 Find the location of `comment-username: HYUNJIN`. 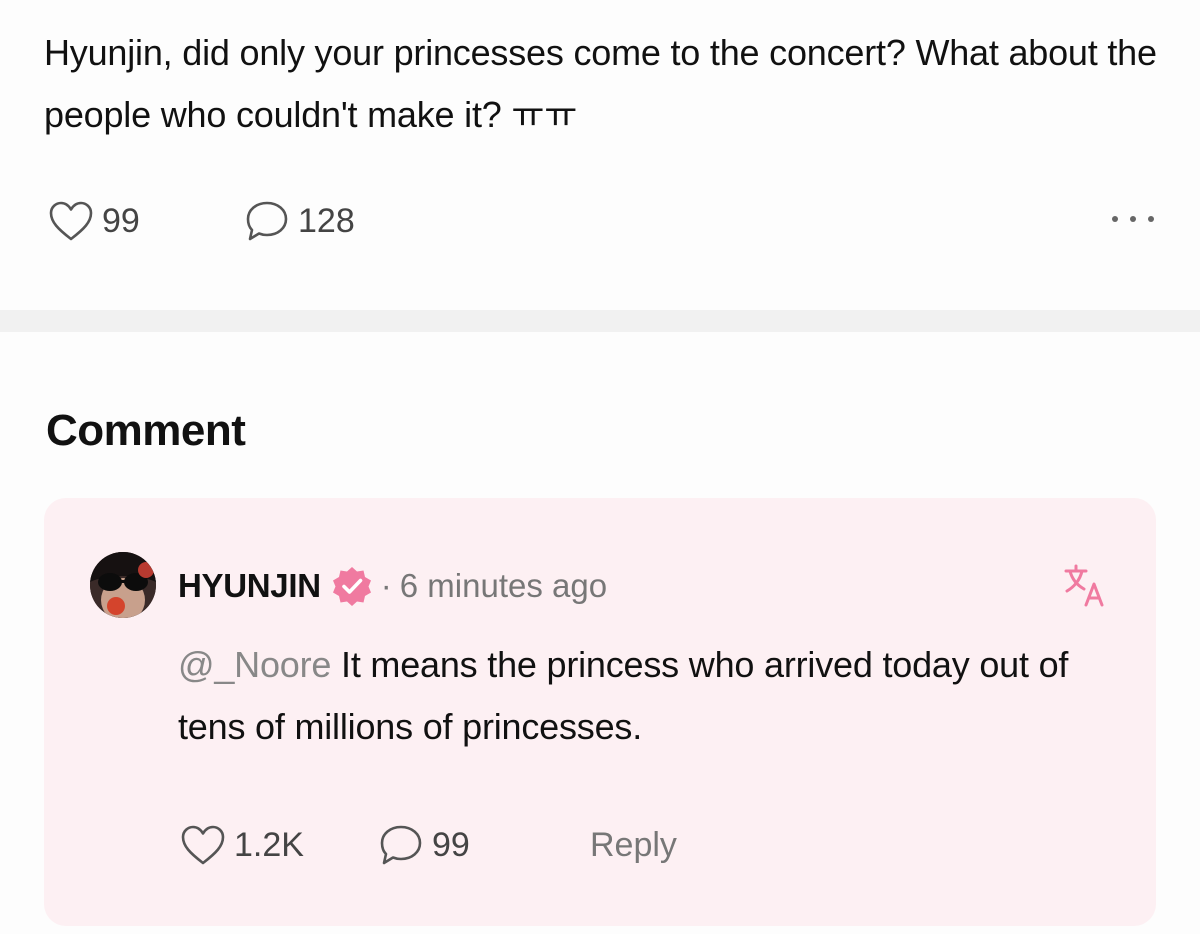

comment-username: HYUNJIN is located at coordinates (249, 586).